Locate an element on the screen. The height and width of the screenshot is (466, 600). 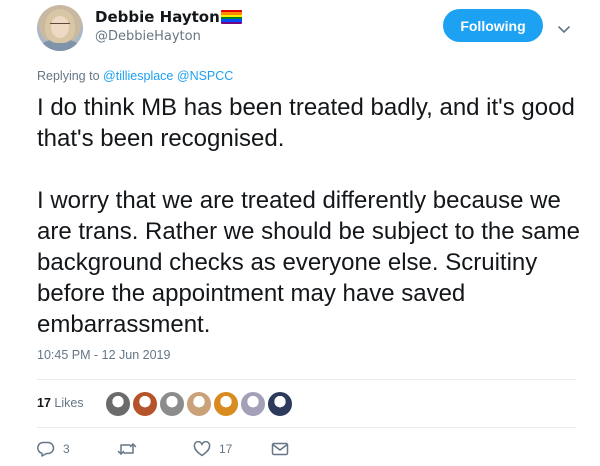
reply-button: 3 is located at coordinates (53, 449).